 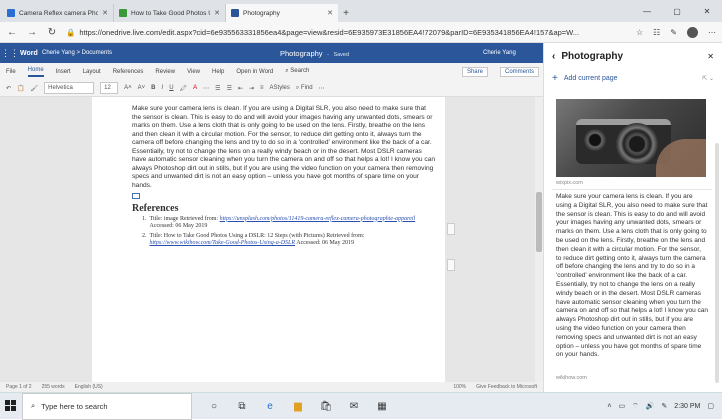 What do you see at coordinates (128, 72) in the screenshot?
I see `tab-references: References` at bounding box center [128, 72].